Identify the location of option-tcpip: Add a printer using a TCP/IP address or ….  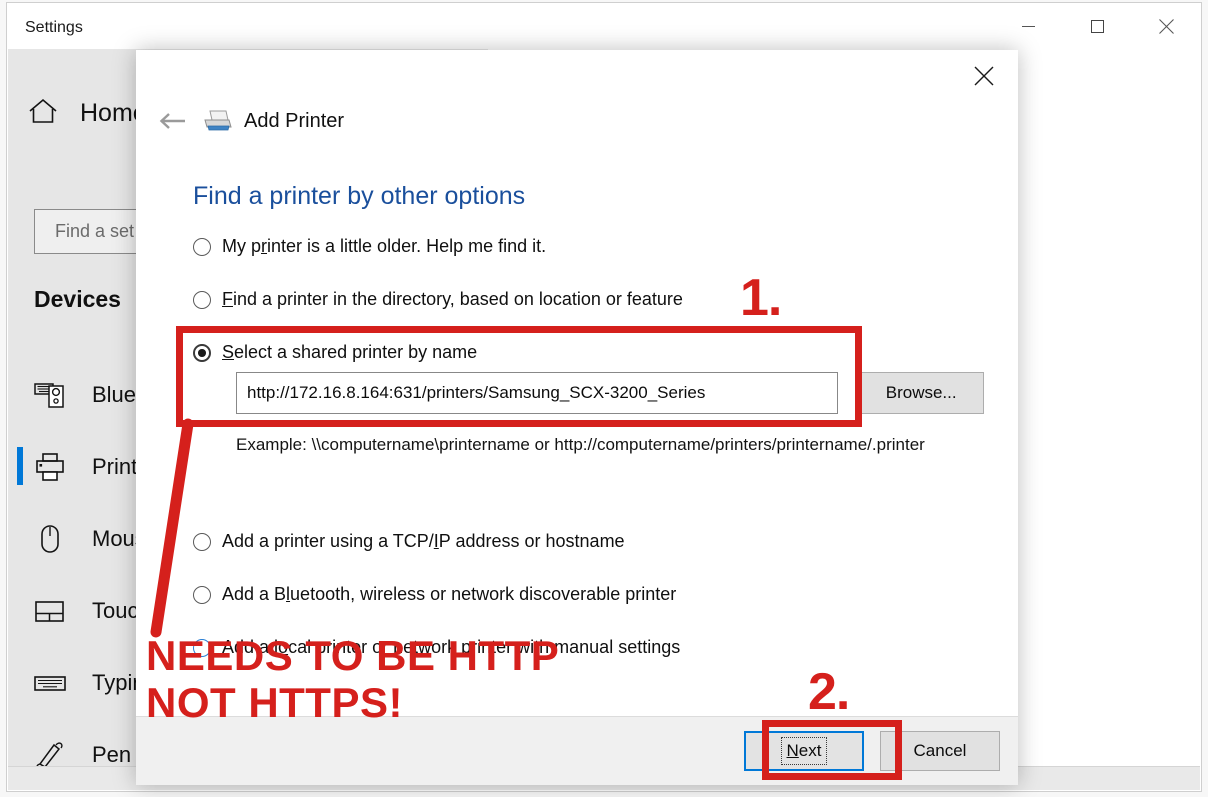
(588, 556).